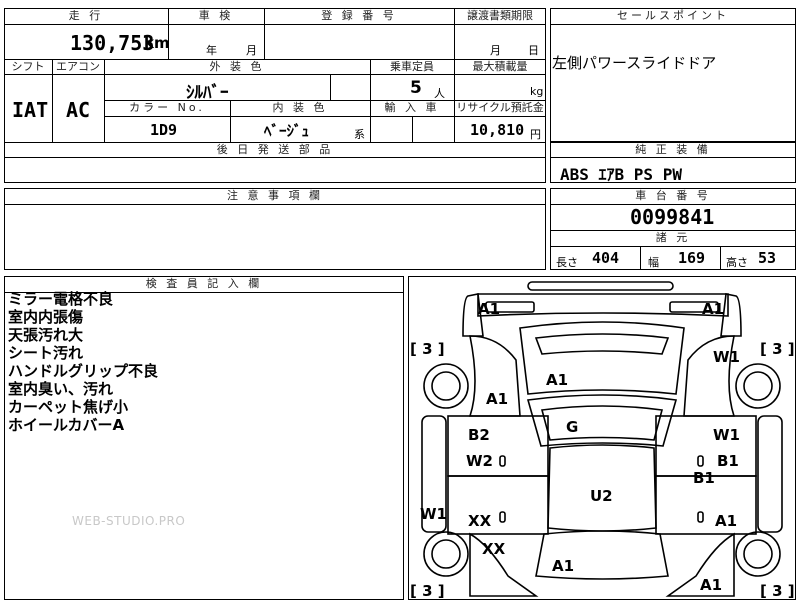 This screenshot has height=600, width=800. What do you see at coordinates (66, 425) in the screenshot?
I see `inspector-note: ホイールカバーA` at bounding box center [66, 425].